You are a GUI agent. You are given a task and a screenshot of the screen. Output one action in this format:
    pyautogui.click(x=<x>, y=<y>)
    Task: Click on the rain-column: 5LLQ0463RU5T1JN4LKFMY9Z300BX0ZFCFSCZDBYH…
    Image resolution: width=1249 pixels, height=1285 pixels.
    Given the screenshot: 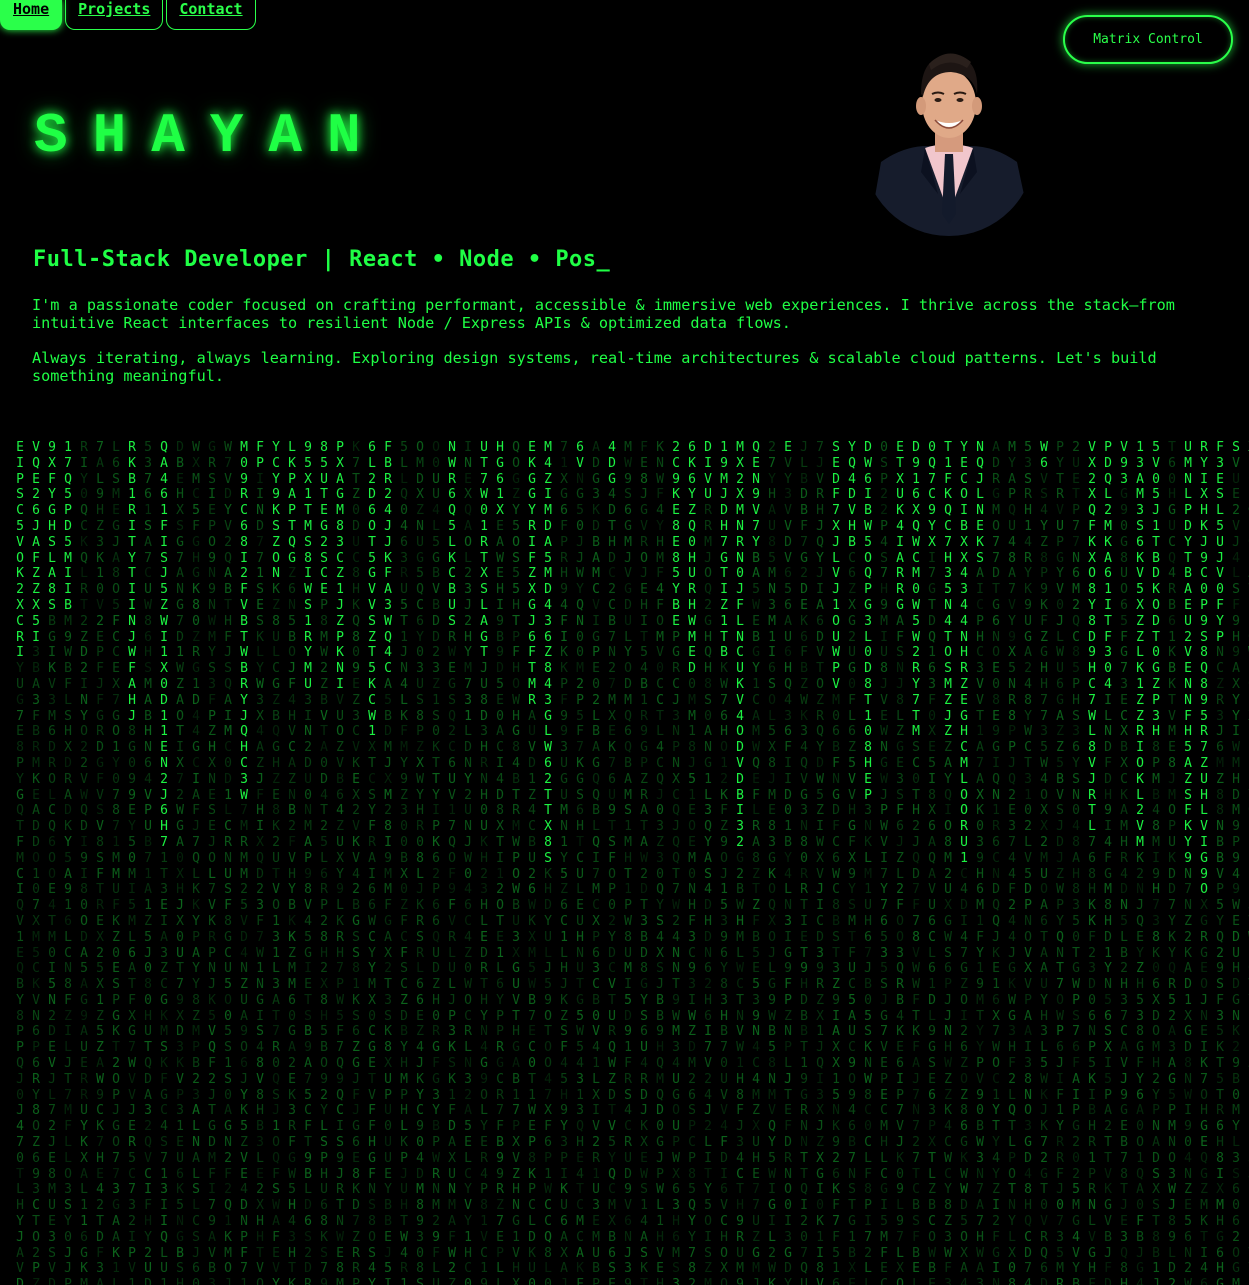 What is the action you would take?
    pyautogui.click(x=404, y=862)
    